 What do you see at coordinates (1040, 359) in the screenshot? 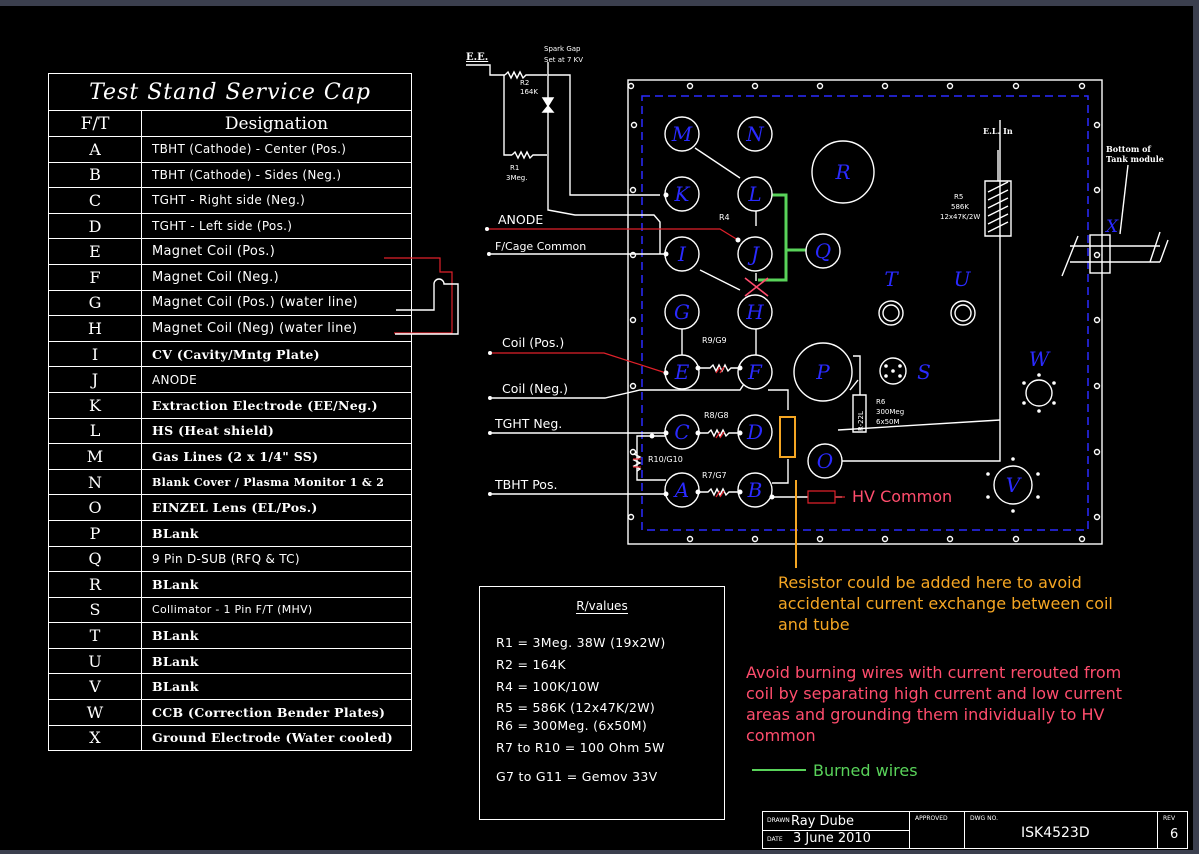
I see `ft-label: W` at bounding box center [1040, 359].